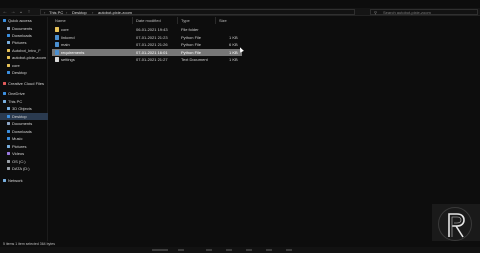 Image resolution: width=480 pixels, height=253 pixels. I want to click on sidebar-item-label: Creative Cloud Files, so click(26, 83).